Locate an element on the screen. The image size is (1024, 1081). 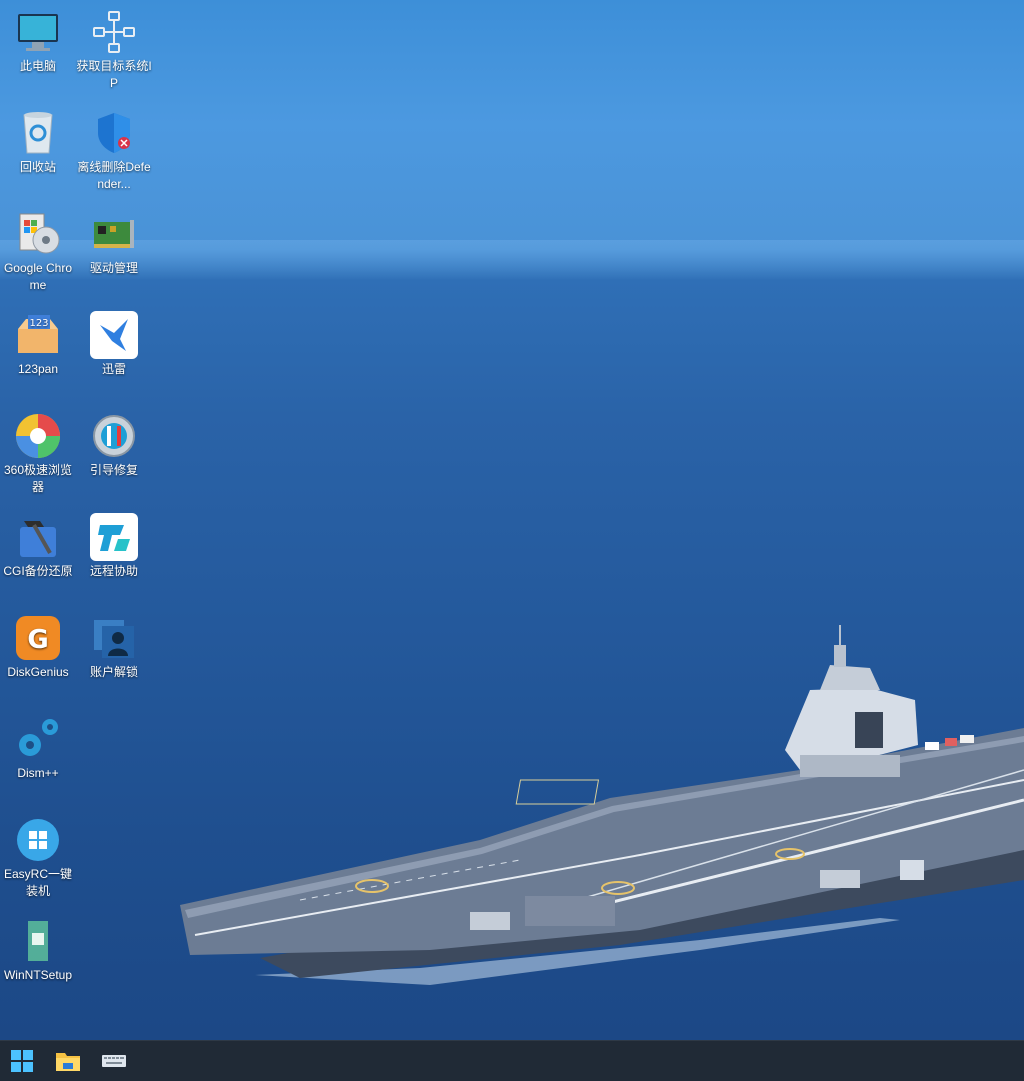
desktop-icon-xunlei: 迅雷 is located at coordinates (114, 344).